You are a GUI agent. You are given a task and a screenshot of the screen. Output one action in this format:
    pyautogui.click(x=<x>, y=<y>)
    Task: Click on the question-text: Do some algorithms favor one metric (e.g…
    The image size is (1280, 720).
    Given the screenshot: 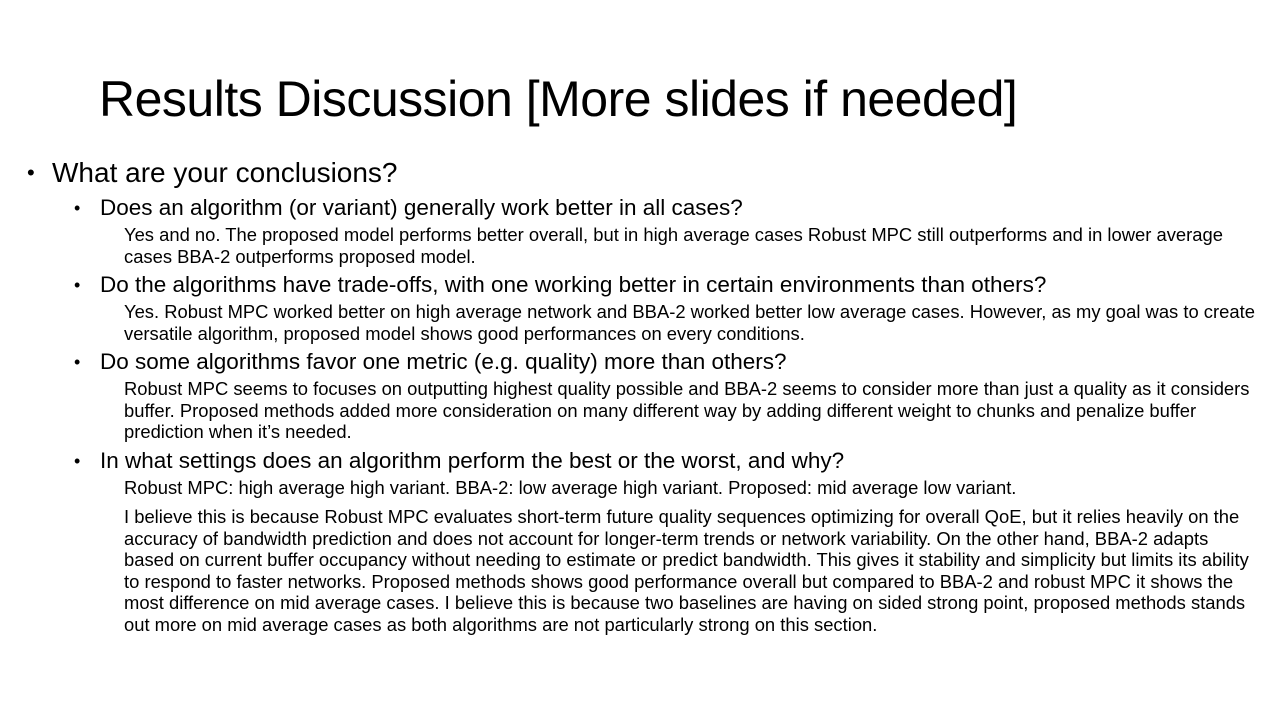 What is the action you would take?
    pyautogui.click(x=443, y=361)
    